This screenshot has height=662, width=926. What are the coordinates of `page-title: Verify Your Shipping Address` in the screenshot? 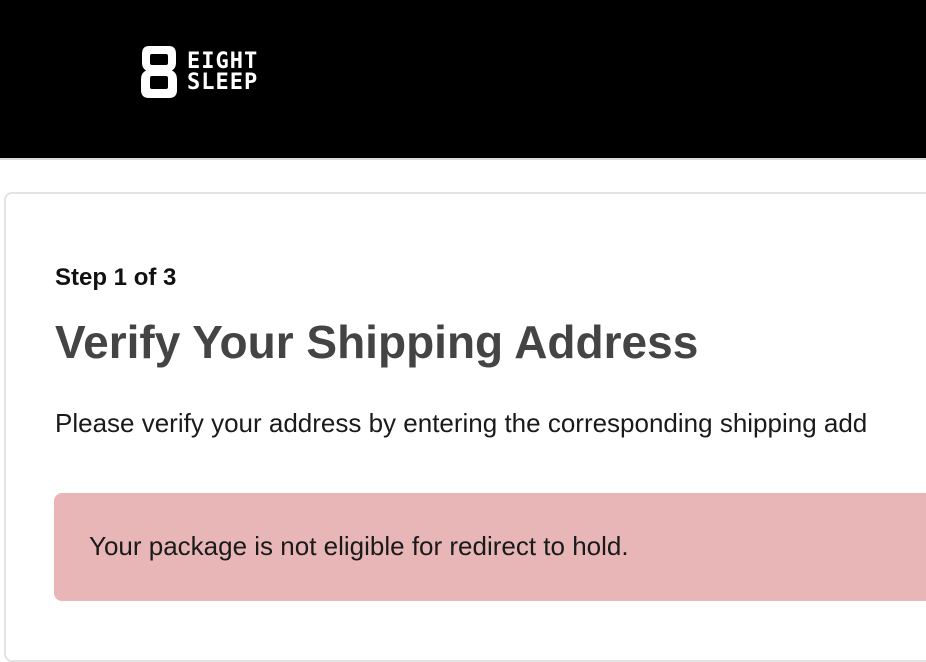 It's located at (377, 342).